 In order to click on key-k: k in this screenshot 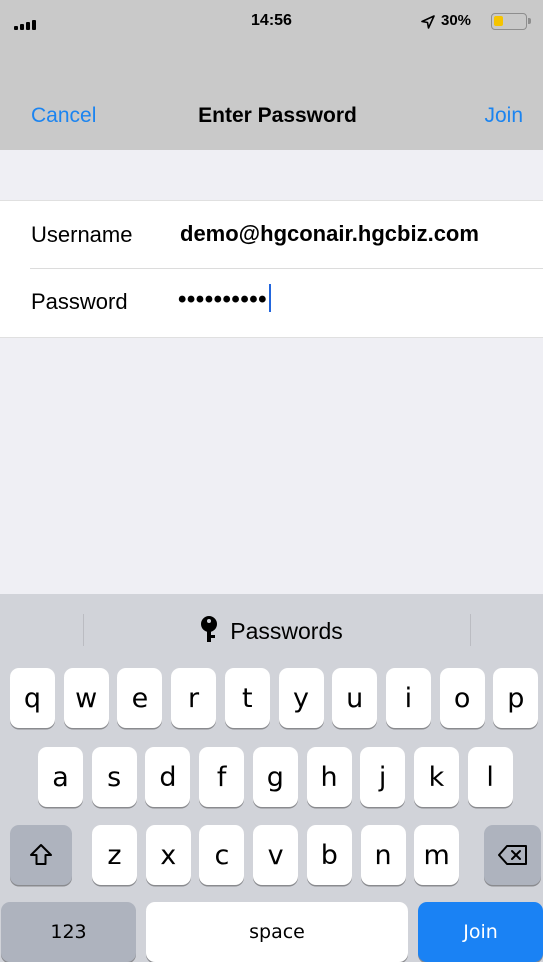, I will do `click(436, 777)`.